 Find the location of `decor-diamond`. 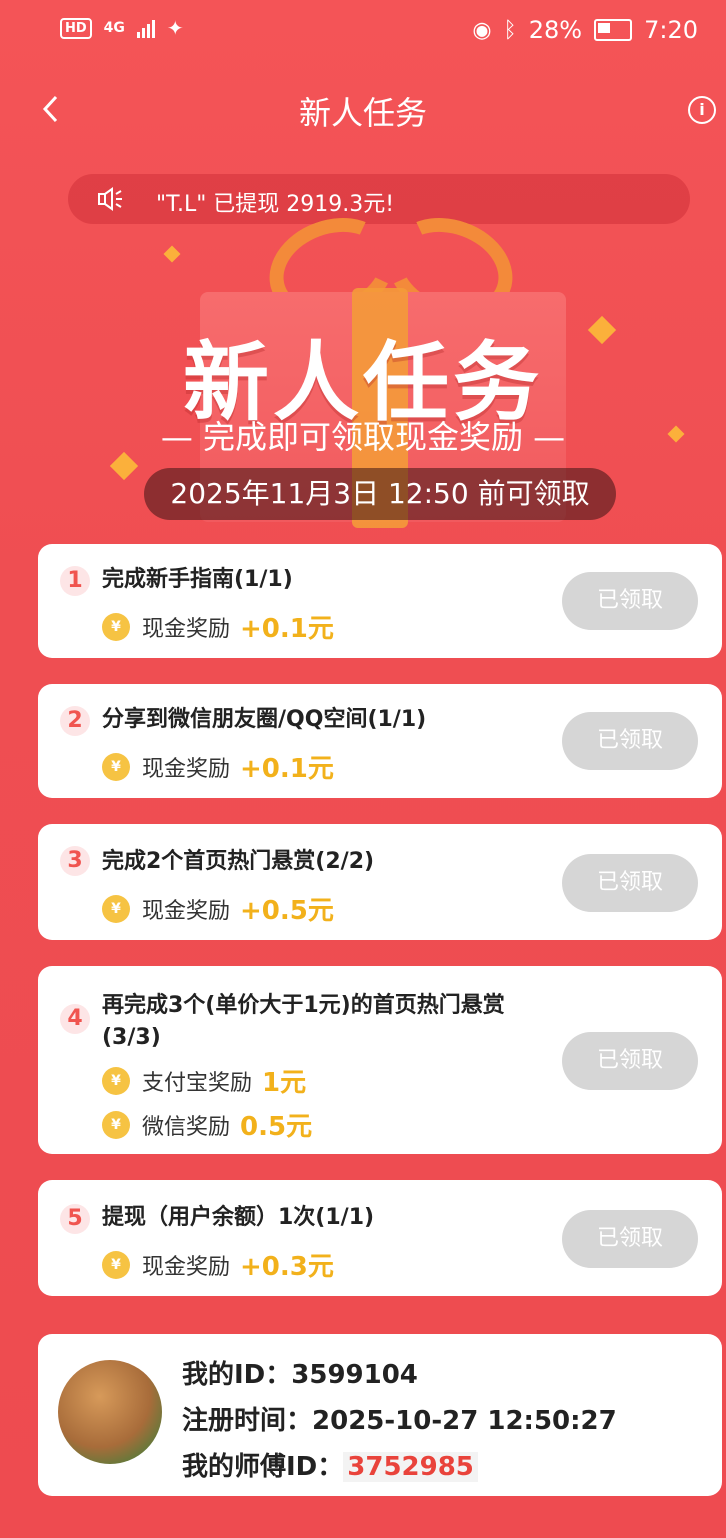

decor-diamond is located at coordinates (172, 254).